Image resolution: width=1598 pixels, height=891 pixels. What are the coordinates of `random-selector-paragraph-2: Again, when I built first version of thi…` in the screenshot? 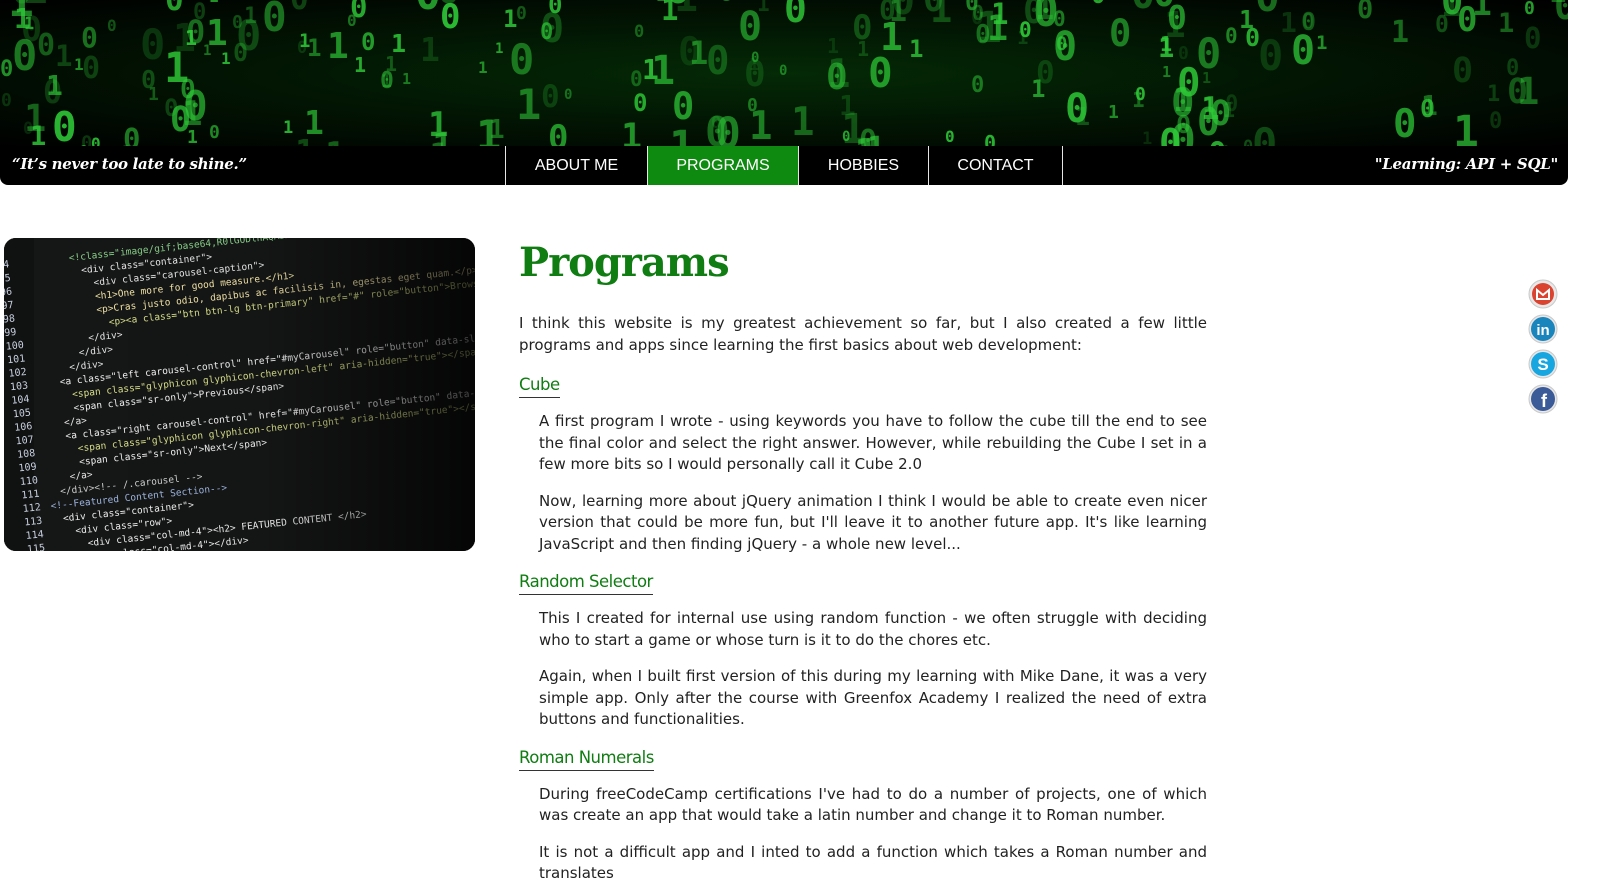 It's located at (873, 697).